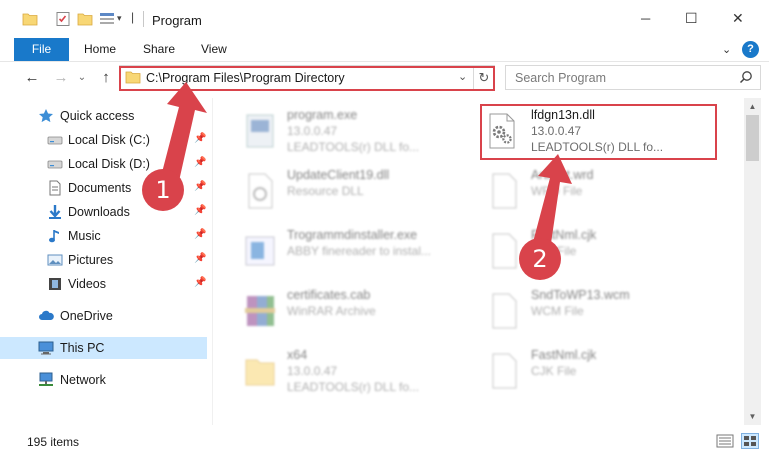  I want to click on step-badge-1: 1, so click(163, 190).